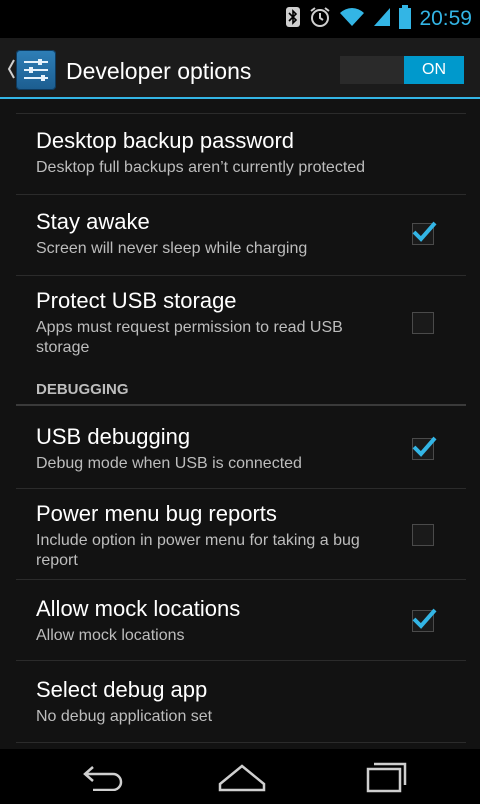 The image size is (480, 804). What do you see at coordinates (113, 436) in the screenshot?
I see `pref-title: USB debugging` at bounding box center [113, 436].